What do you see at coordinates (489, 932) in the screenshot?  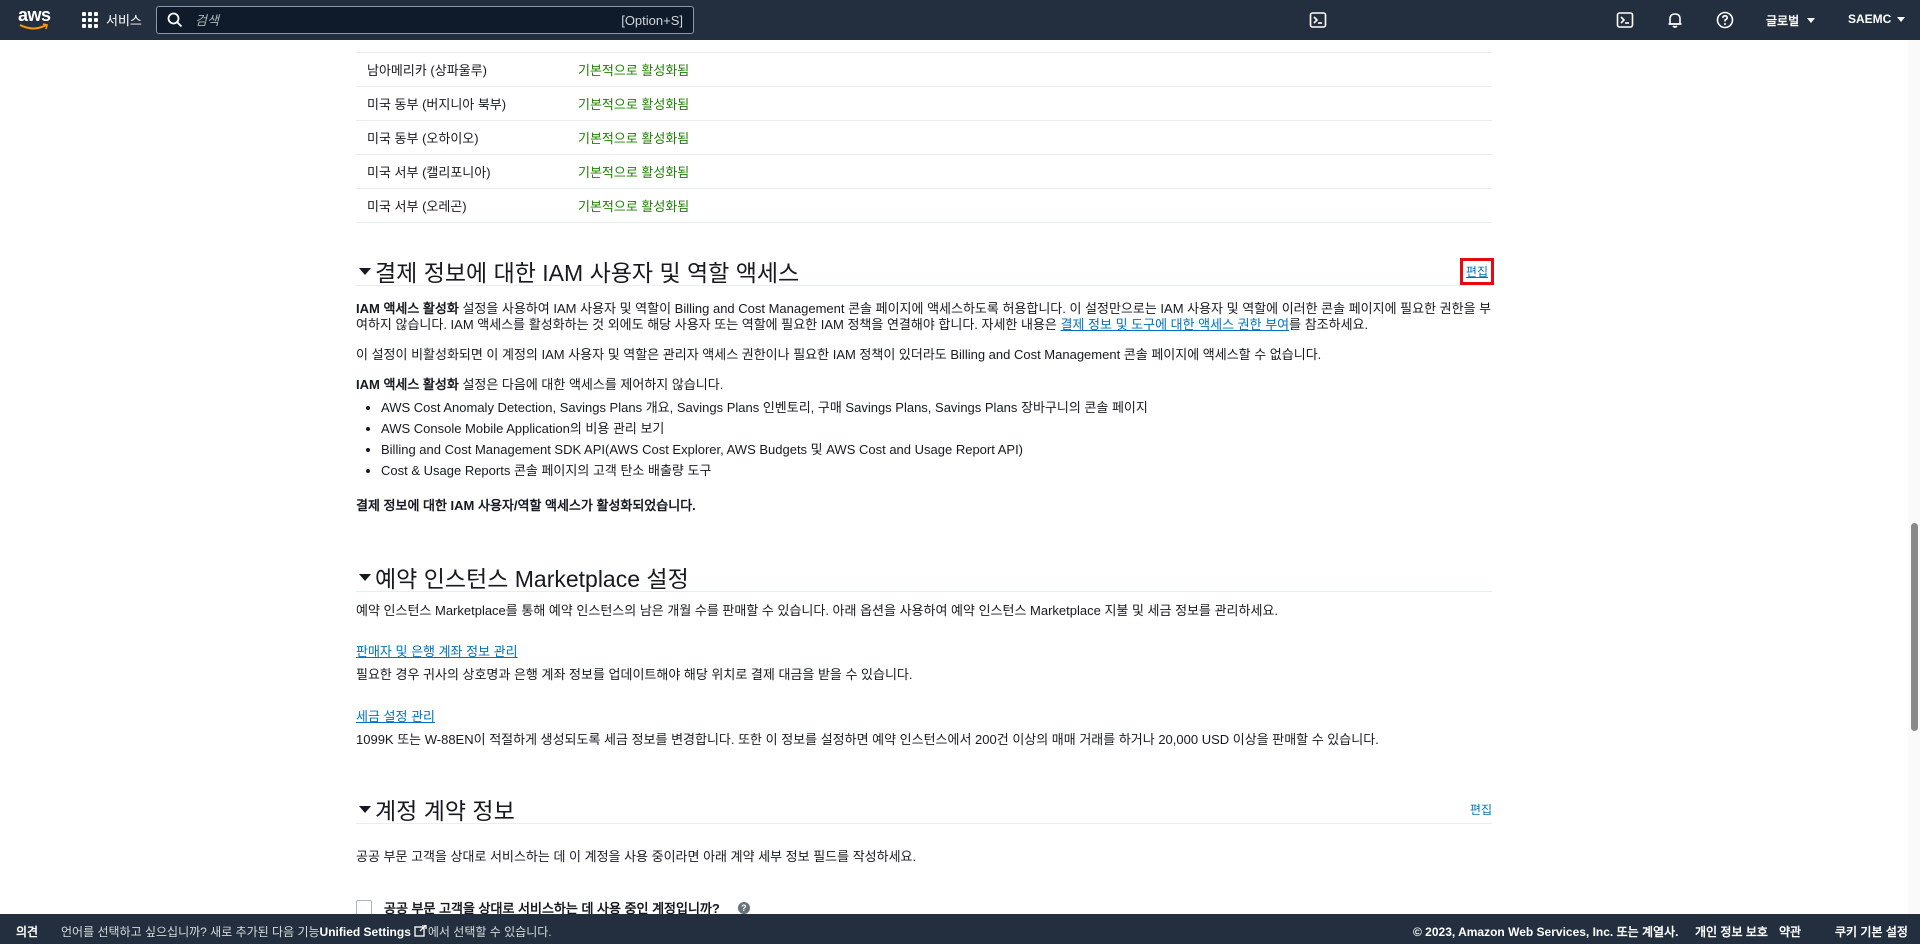 I see `language-notice-suffix: 에서 선택할 수 있습니다.` at bounding box center [489, 932].